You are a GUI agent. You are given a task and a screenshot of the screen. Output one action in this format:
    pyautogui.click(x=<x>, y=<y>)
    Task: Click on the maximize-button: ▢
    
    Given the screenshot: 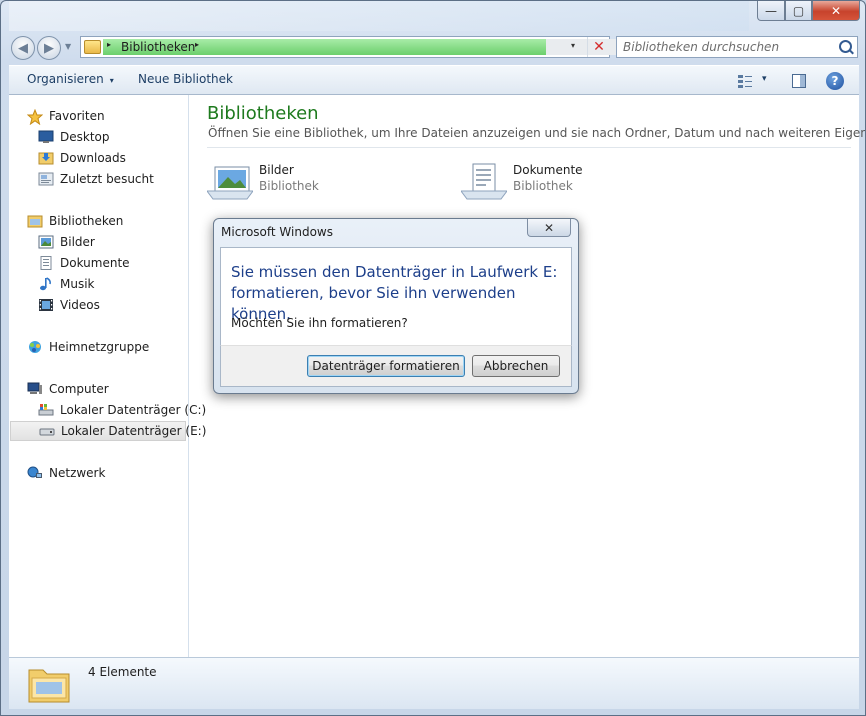 What is the action you would take?
    pyautogui.click(x=798, y=11)
    